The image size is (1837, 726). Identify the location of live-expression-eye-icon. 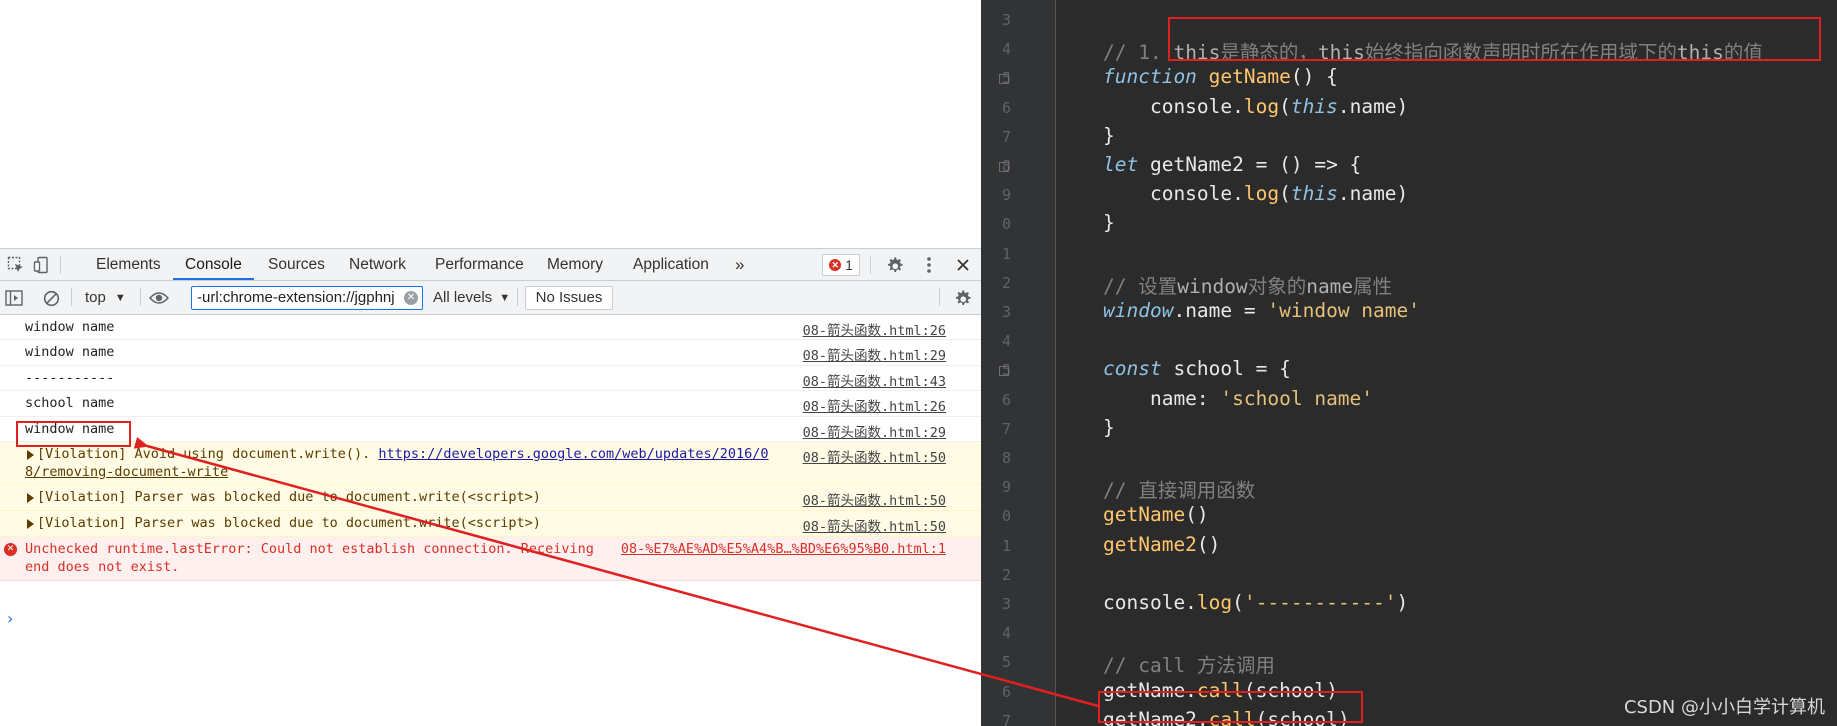
(159, 298).